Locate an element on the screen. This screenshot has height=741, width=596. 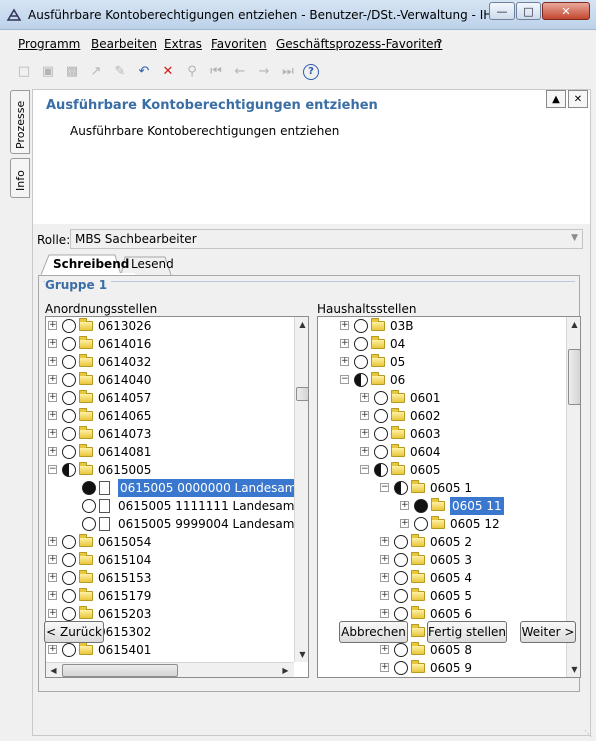
tree-node: − 0615005 is located at coordinates (170, 470).